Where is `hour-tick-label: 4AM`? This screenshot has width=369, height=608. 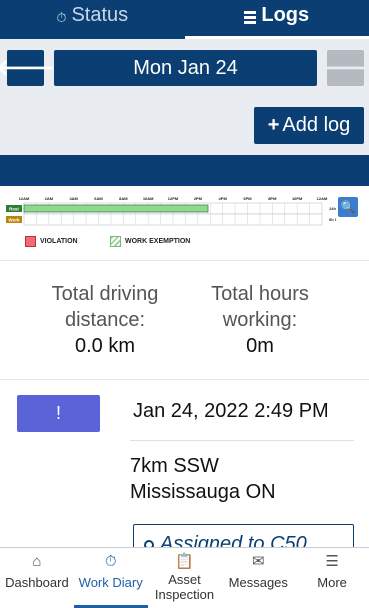 hour-tick-label: 4AM is located at coordinates (73, 198).